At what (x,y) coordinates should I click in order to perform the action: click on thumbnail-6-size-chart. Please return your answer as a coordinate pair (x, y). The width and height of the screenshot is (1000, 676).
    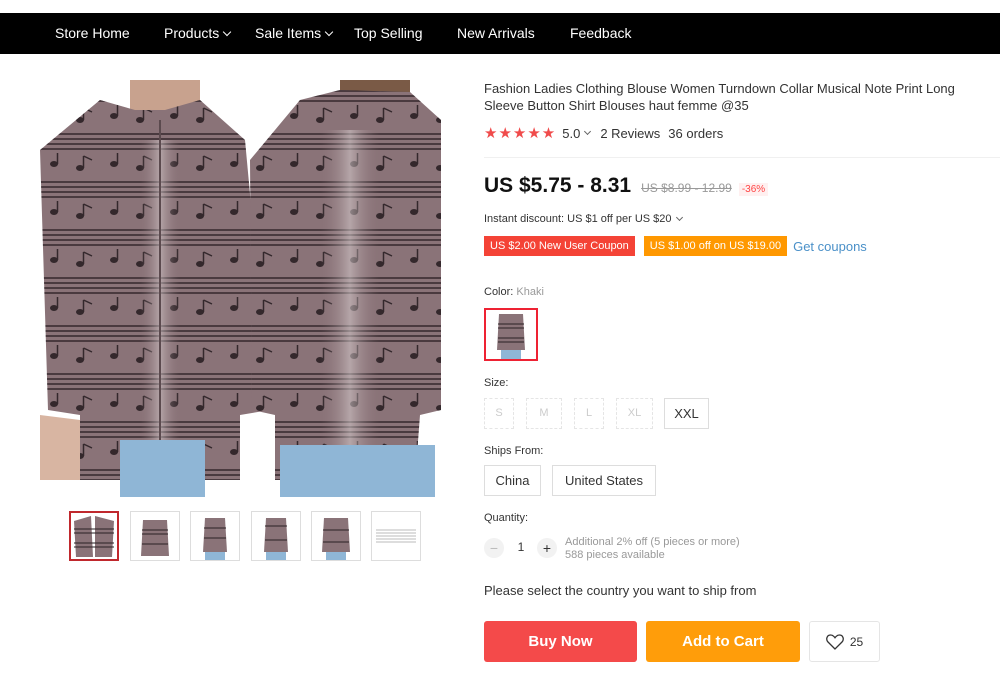
    Looking at the image, I should click on (396, 536).